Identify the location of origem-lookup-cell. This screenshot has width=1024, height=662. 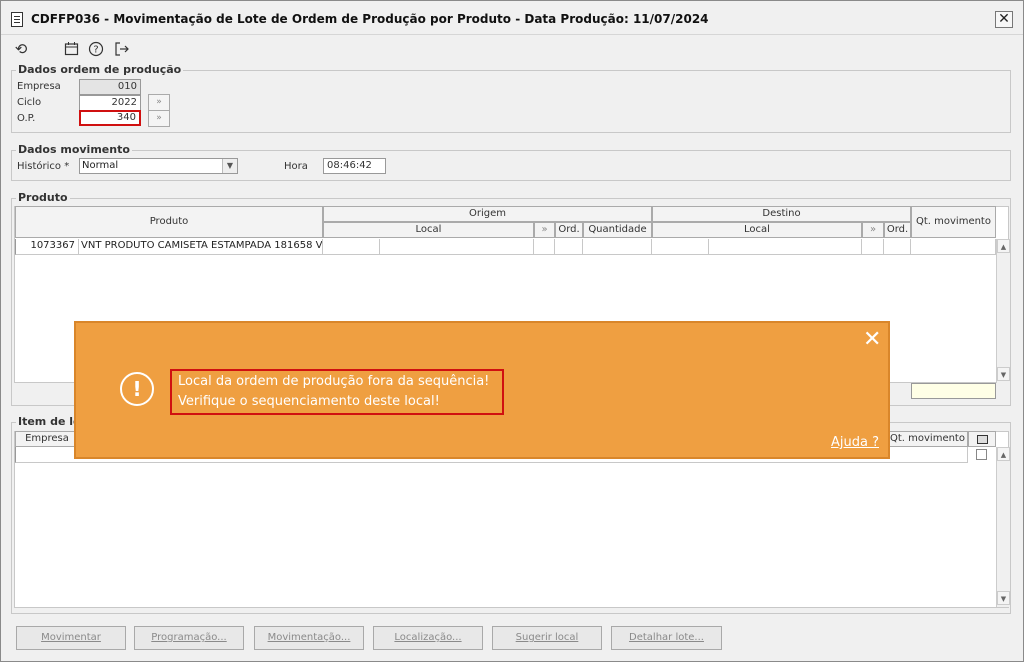
(544, 247).